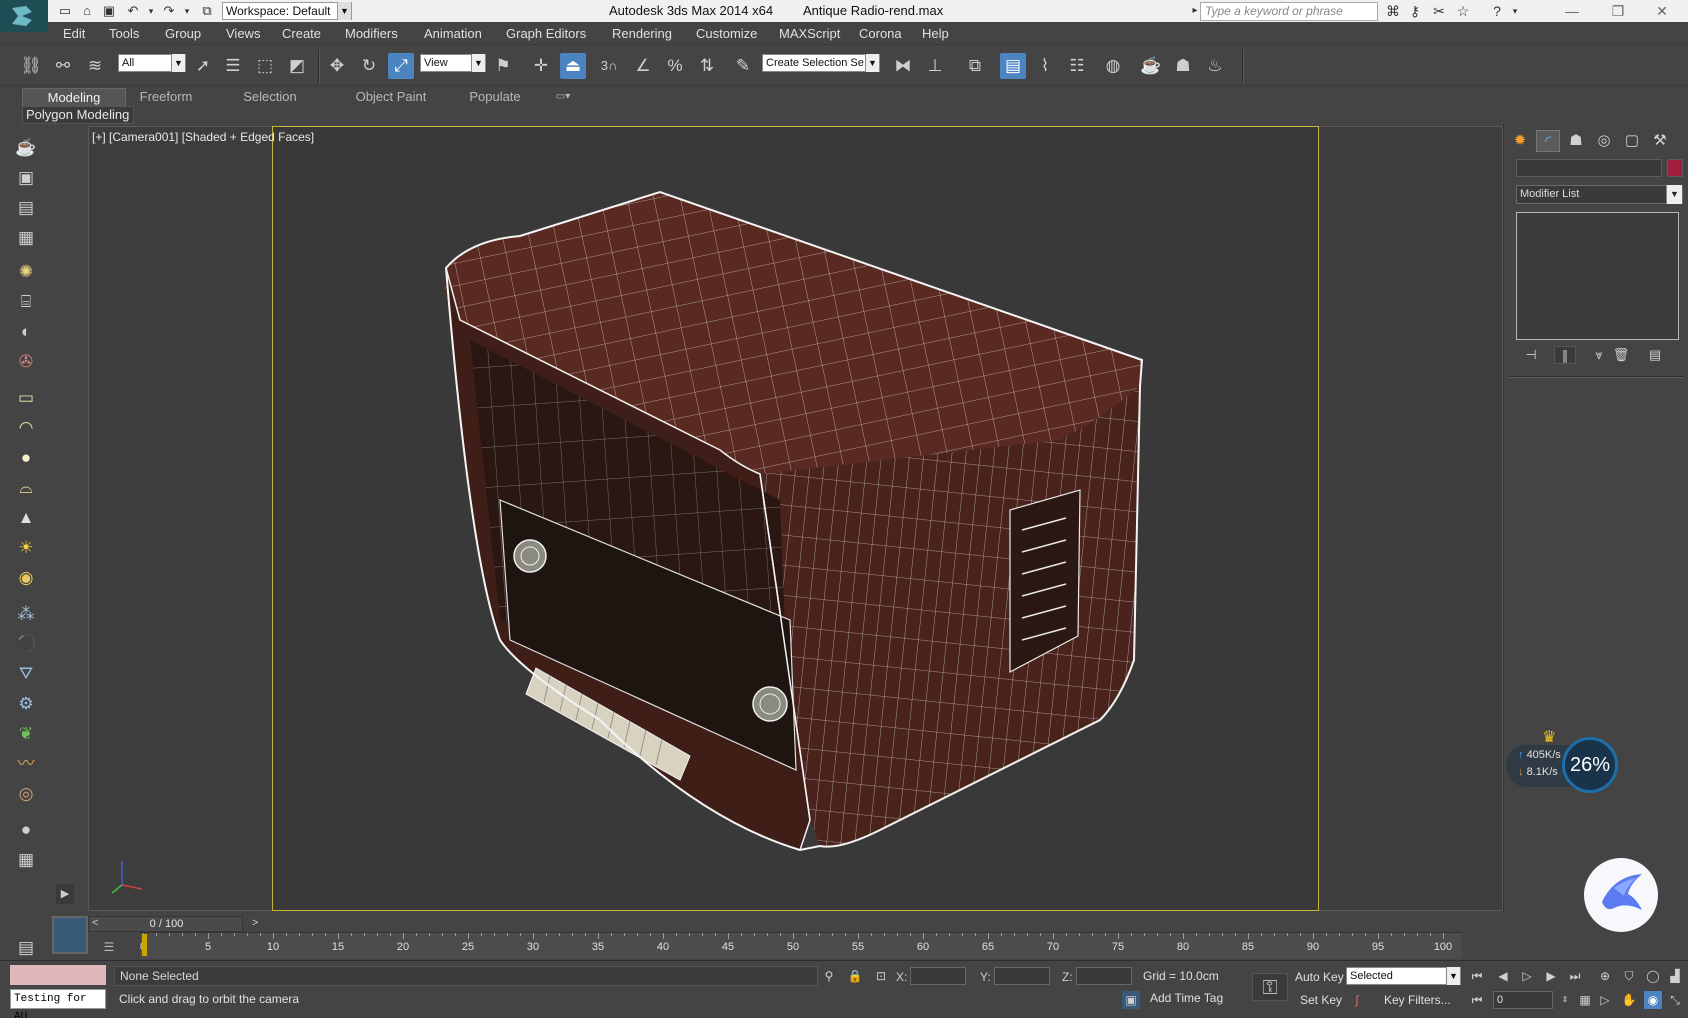 The width and height of the screenshot is (1688, 1018). Describe the element at coordinates (1655, 355) in the screenshot. I see `configure-modifier-sets-icon: ▤` at that location.